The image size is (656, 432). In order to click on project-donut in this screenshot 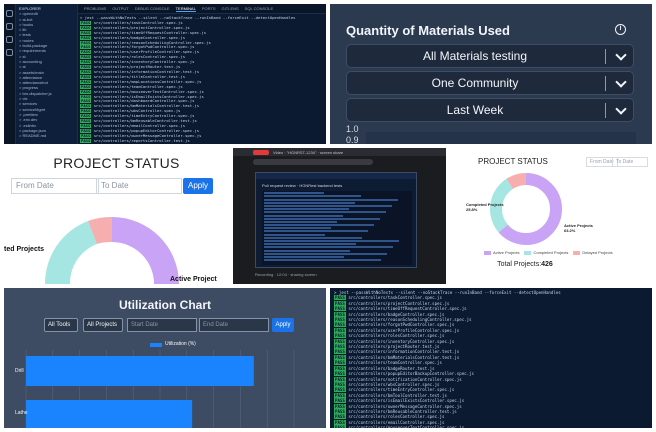, I will do `click(111, 250)`.